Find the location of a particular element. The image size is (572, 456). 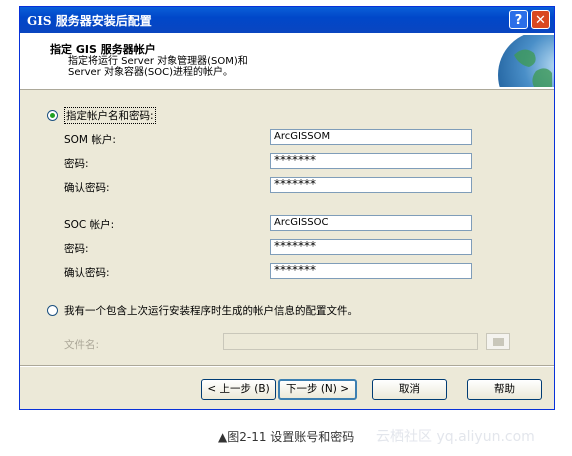

next-button: 下一步 (N) > is located at coordinates (317, 389).